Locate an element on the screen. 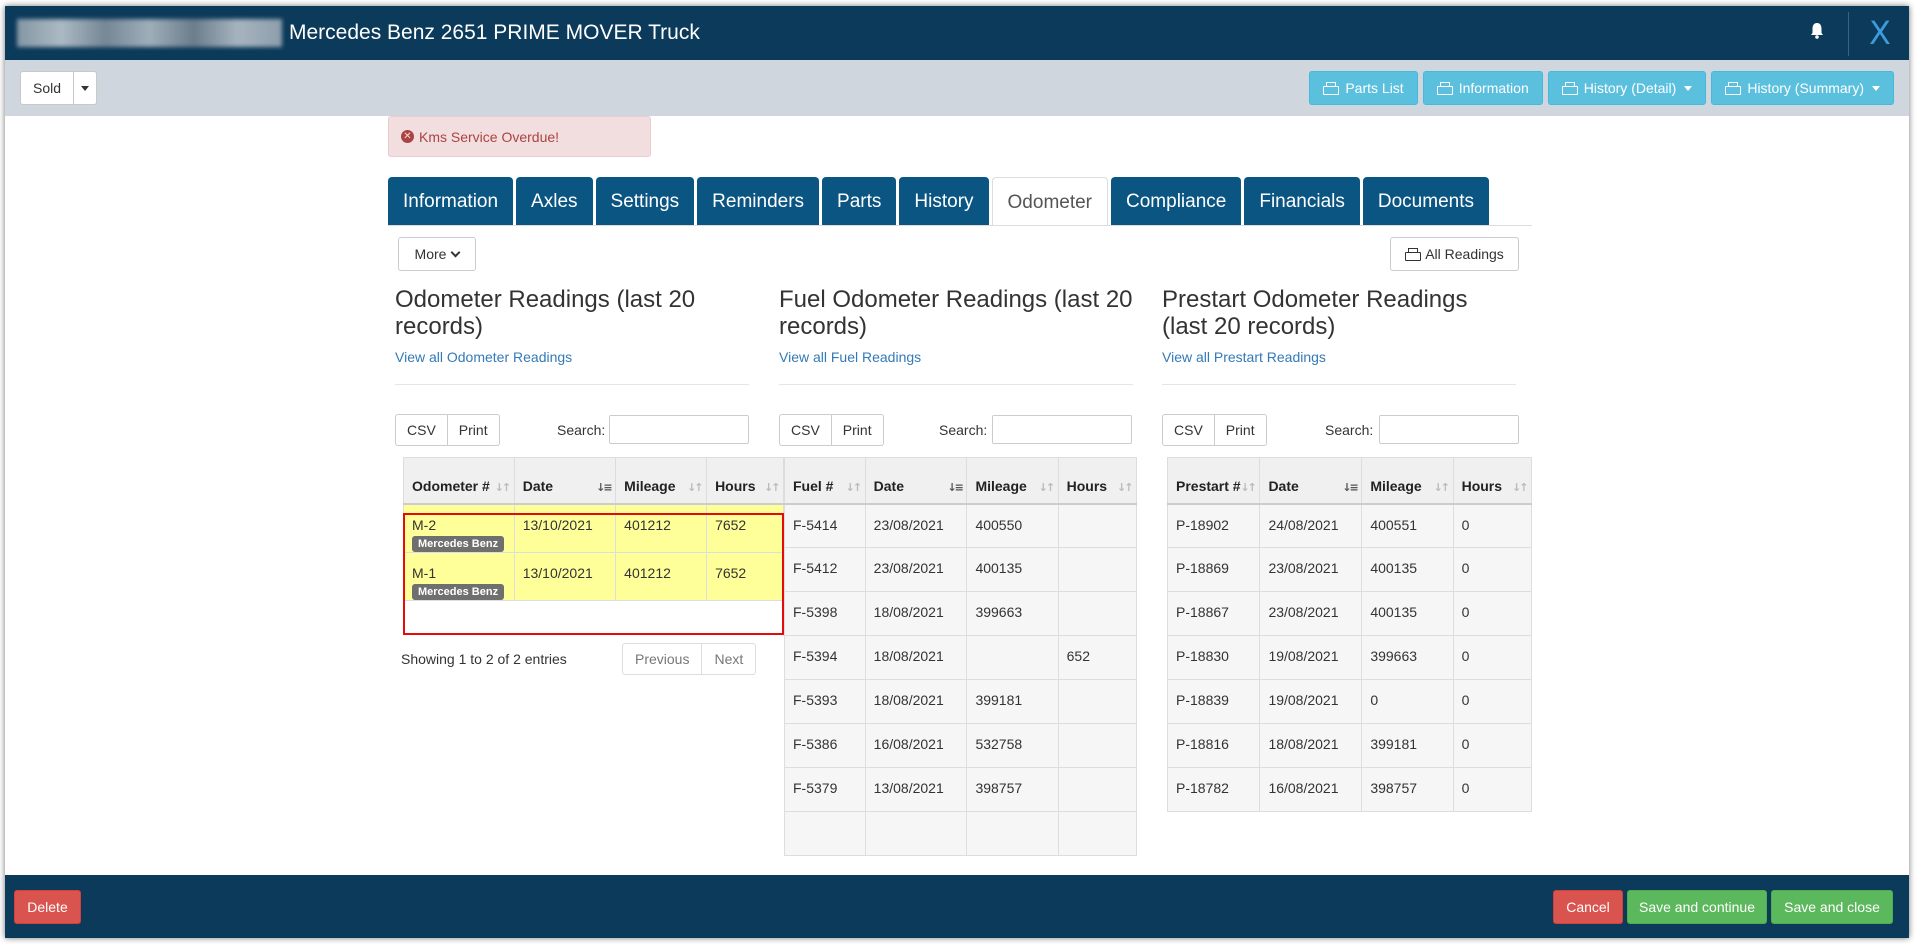 The height and width of the screenshot is (944, 1916). table-row: F-5386 16/08/2021 532758 is located at coordinates (961, 745).